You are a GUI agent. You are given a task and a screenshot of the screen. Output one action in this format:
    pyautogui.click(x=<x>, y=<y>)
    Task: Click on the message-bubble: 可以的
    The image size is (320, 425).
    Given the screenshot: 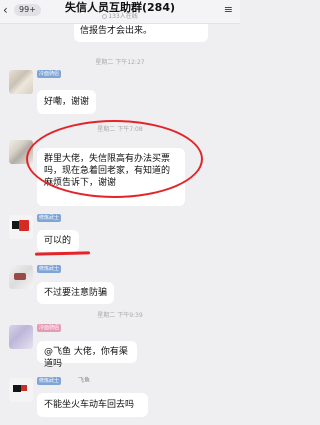 What is the action you would take?
    pyautogui.click(x=58, y=241)
    